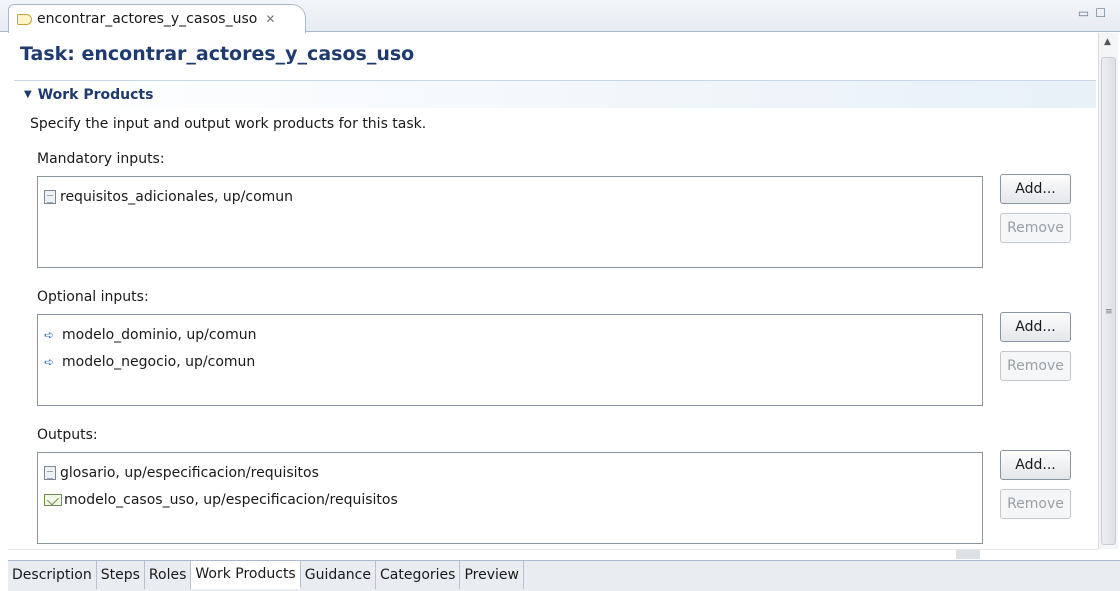 The width and height of the screenshot is (1120, 591). What do you see at coordinates (217, 54) in the screenshot?
I see `page-title: Task: encontrar_actores_y_casos_uso` at bounding box center [217, 54].